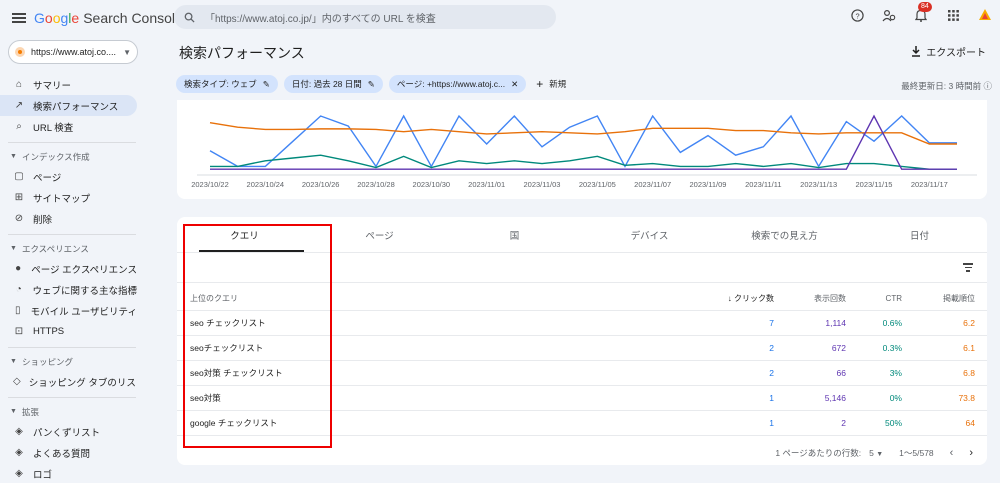 This screenshot has width=1000, height=483. I want to click on query-cell: google チェックリスト, so click(234, 423).